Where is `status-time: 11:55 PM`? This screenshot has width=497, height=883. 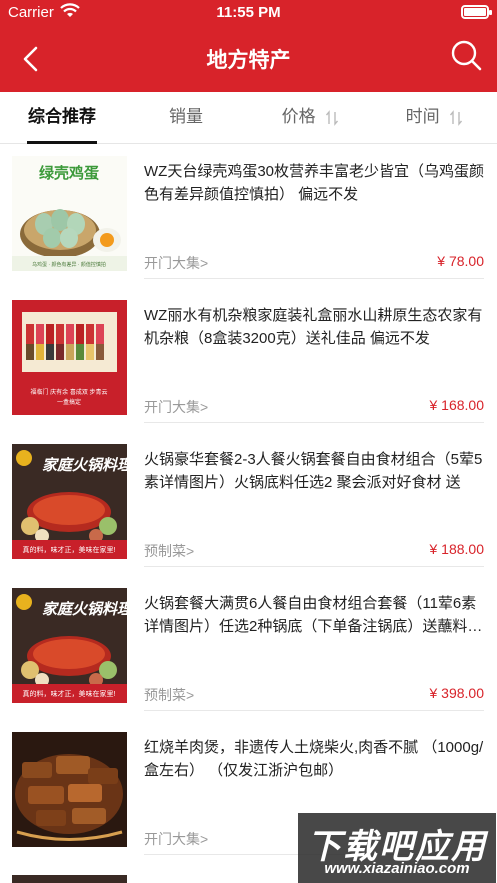 status-time: 11:55 PM is located at coordinates (248, 12).